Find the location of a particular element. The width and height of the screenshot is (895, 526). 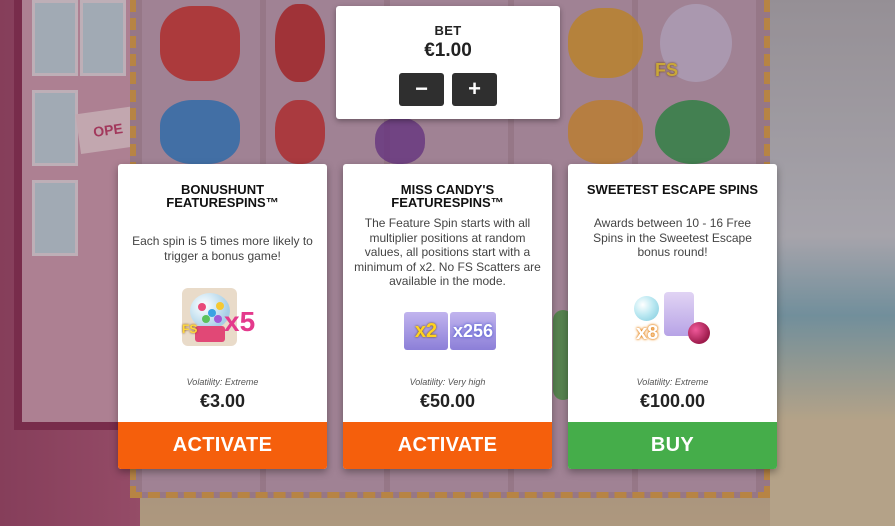

card-title: SWEETEST ESCAPE SPINS is located at coordinates (672, 189).